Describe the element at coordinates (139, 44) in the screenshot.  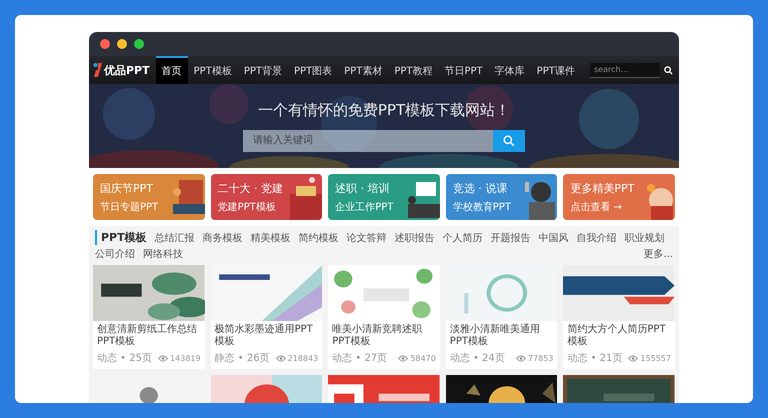
I see `window-maximize-button` at that location.